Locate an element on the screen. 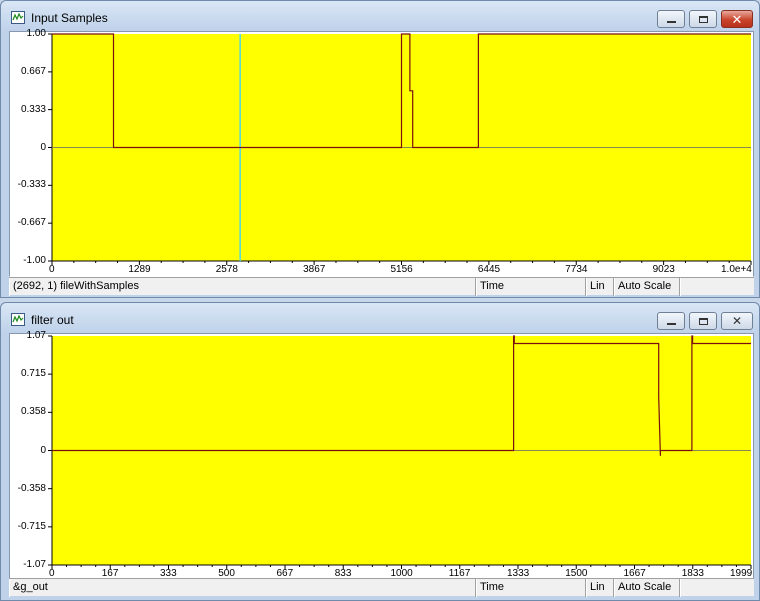  y-tick-label: 1.00 is located at coordinates (36, 33).